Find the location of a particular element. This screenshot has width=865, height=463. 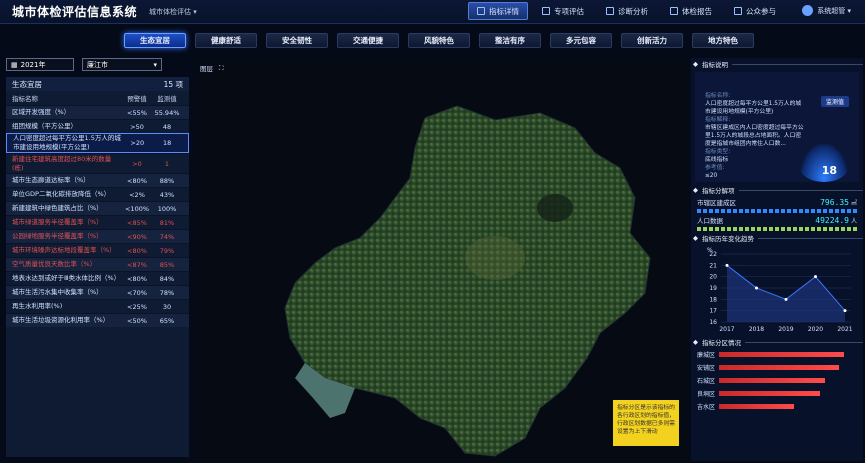

grid-icon is located at coordinates (481, 11).